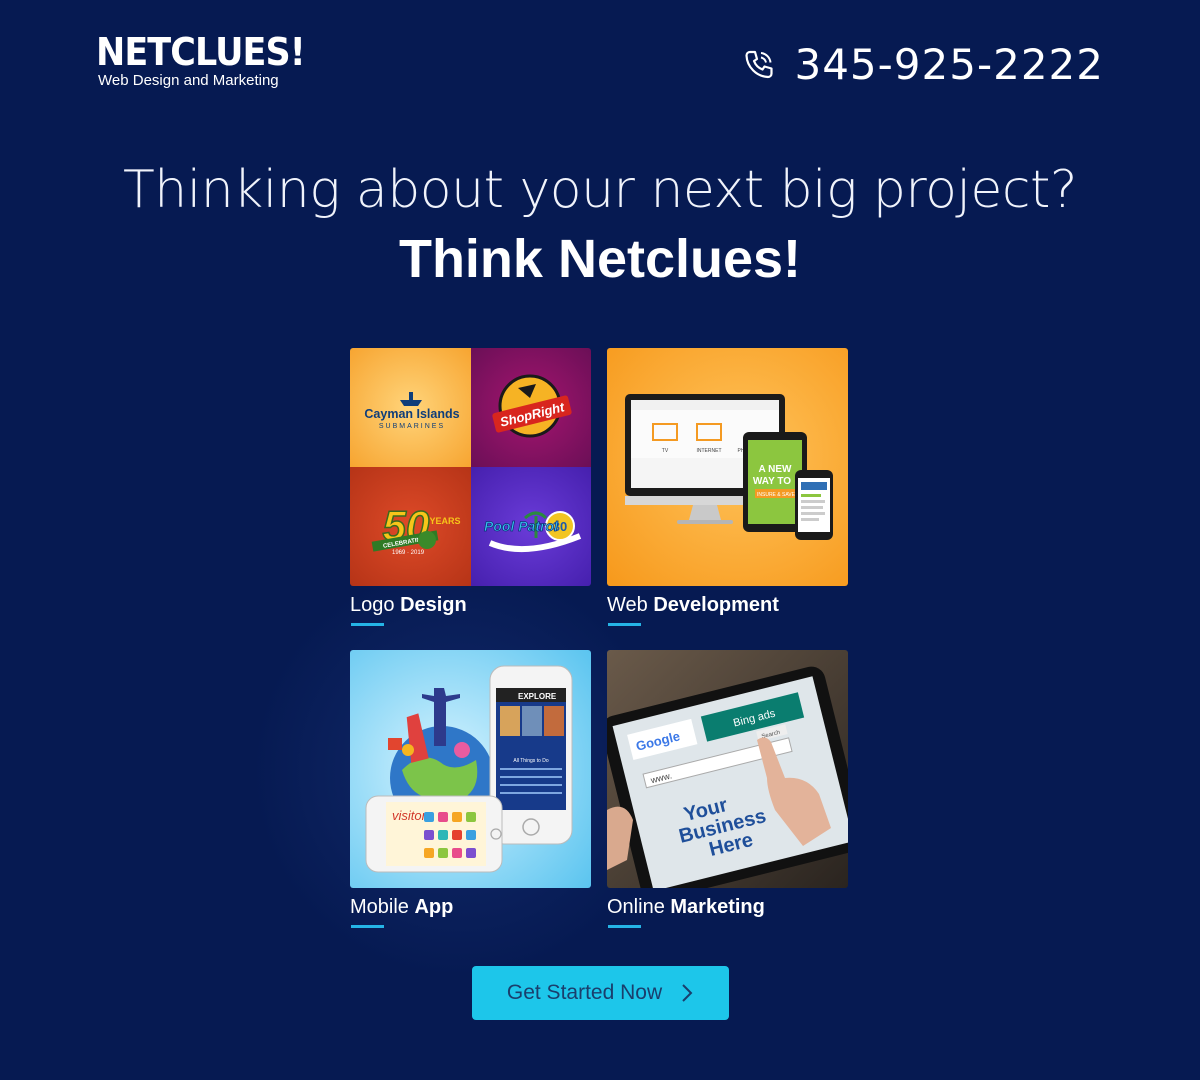 The image size is (1200, 1080). I want to click on phone-number: 345-925-2222, so click(949, 64).